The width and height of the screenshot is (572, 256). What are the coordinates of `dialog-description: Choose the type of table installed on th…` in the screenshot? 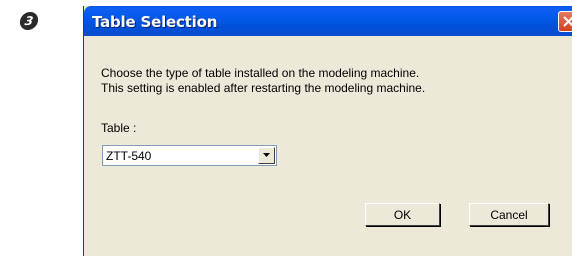 It's located at (263, 81).